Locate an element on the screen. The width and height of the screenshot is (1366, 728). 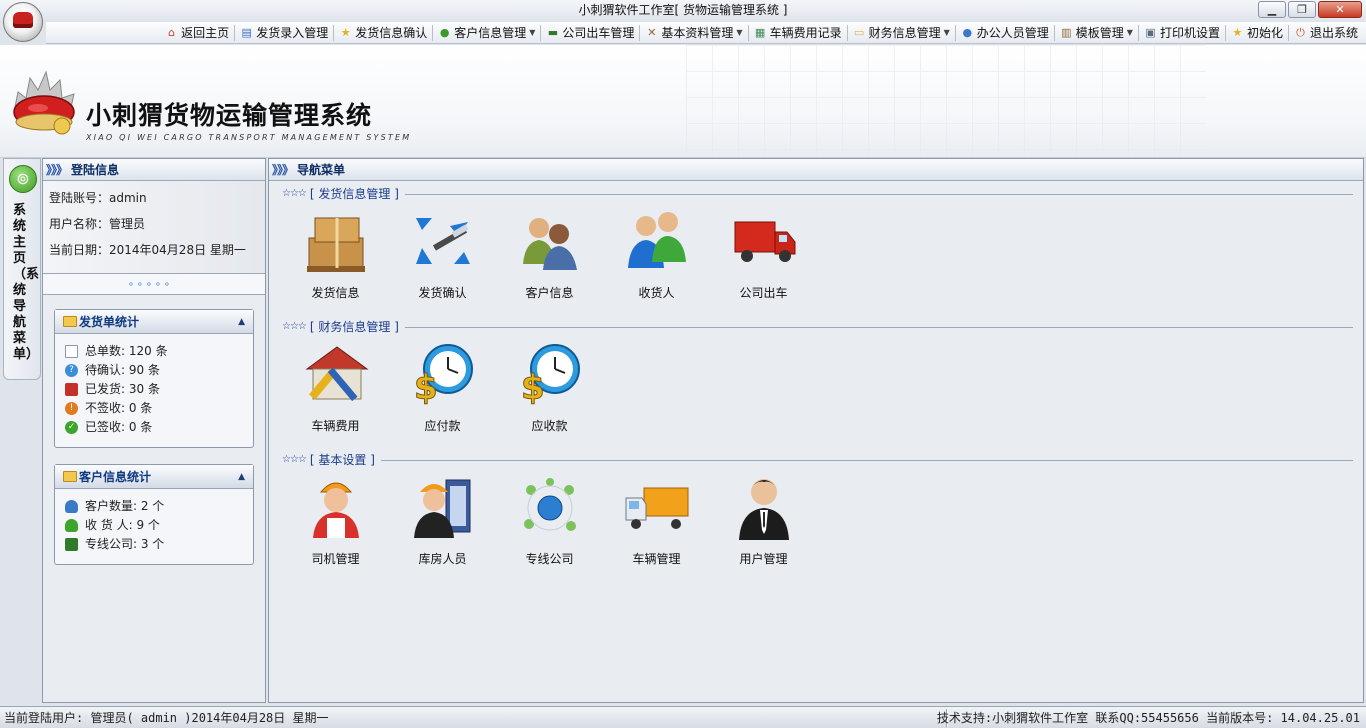
toolbar-button-12: ★ 初始化 is located at coordinates (1257, 33).